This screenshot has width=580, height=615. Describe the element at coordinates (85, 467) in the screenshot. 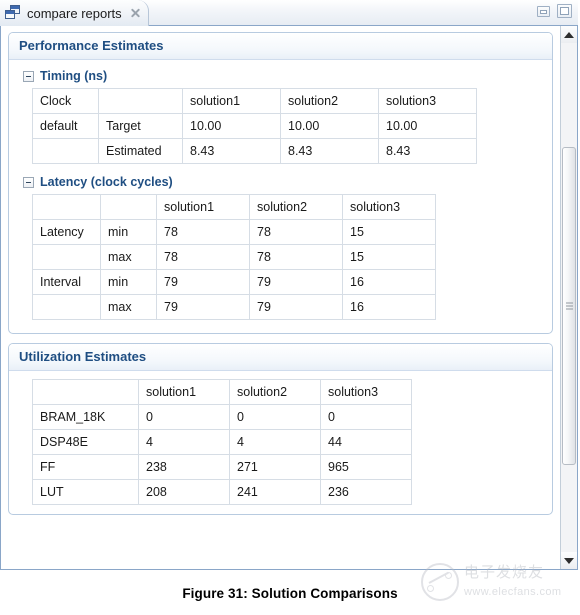

I see `table-cell: FF` at that location.